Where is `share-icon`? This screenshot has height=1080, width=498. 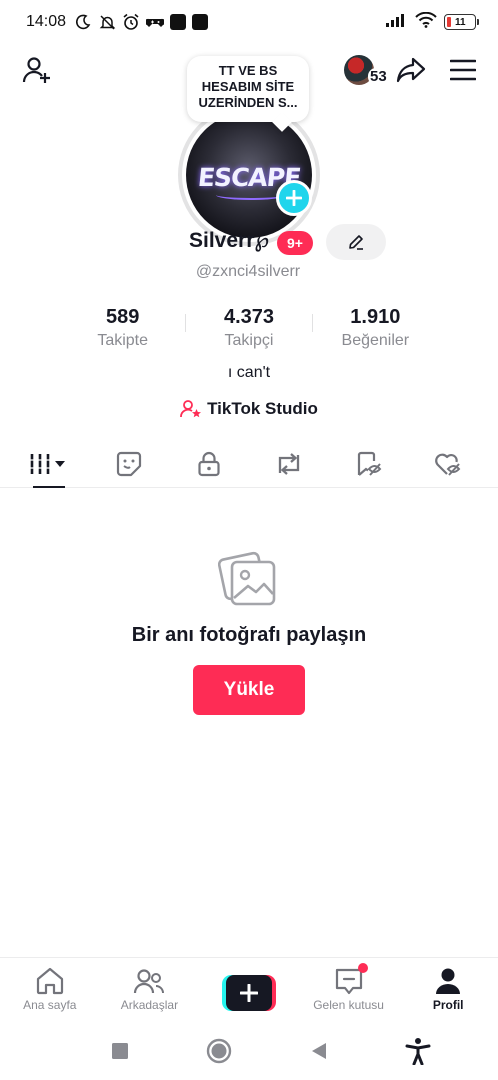
share-icon is located at coordinates (411, 70).